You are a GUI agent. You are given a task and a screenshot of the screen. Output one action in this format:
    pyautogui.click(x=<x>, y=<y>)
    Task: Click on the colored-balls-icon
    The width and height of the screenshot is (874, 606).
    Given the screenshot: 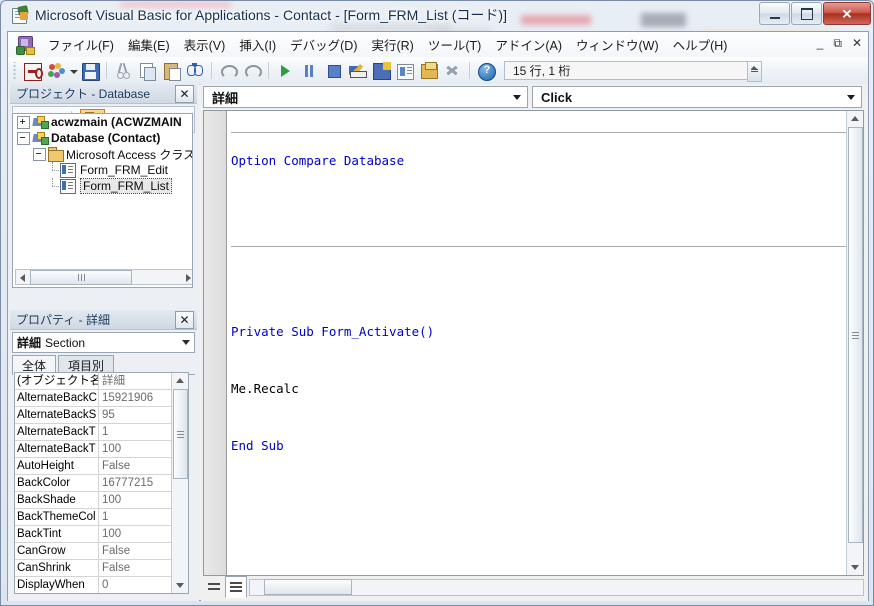 What is the action you would take?
    pyautogui.click(x=56, y=71)
    